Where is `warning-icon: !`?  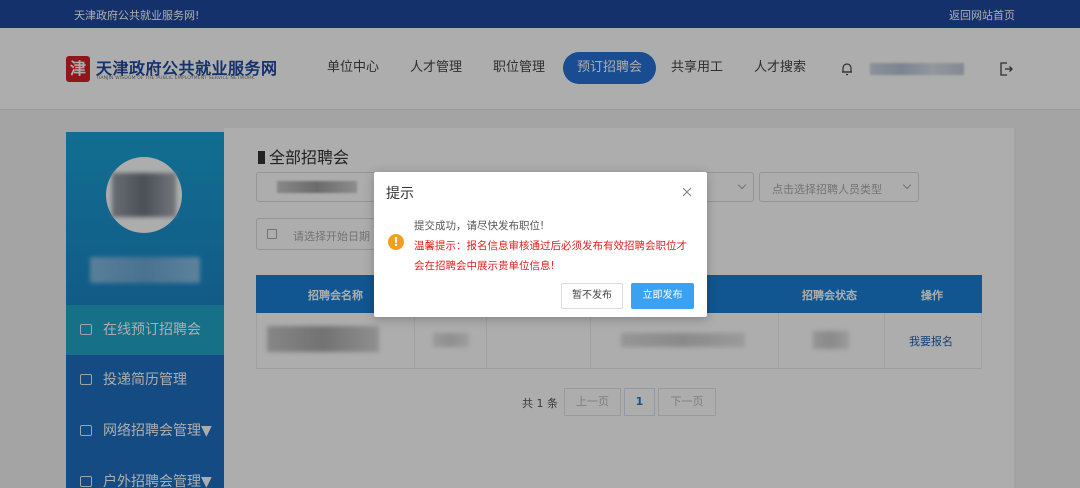
warning-icon: ! is located at coordinates (396, 242).